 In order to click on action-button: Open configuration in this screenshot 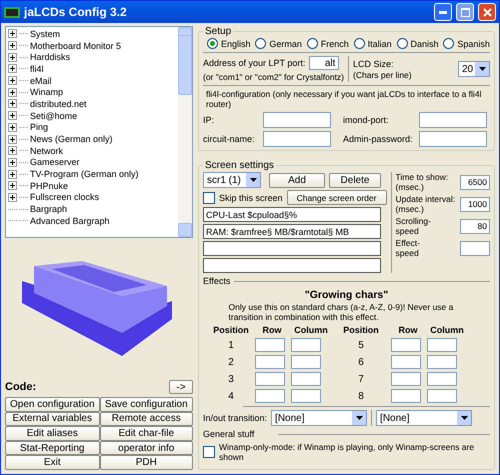, I will do `click(52, 404)`.